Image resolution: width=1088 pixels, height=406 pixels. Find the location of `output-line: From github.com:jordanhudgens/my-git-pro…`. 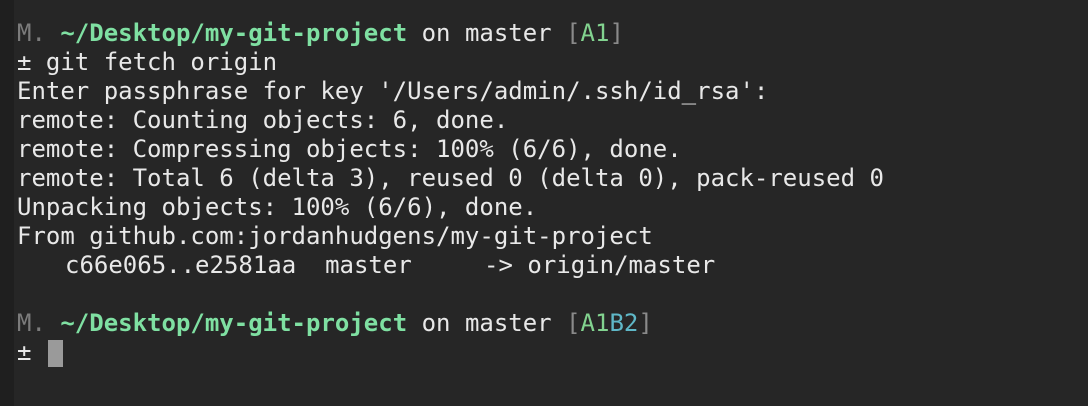

output-line: From github.com:jordanhudgens/my-git-pro… is located at coordinates (335, 236).